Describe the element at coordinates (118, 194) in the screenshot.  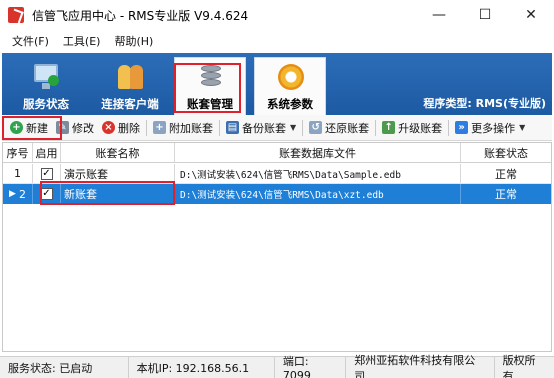
I see `row-name: 新账套` at that location.